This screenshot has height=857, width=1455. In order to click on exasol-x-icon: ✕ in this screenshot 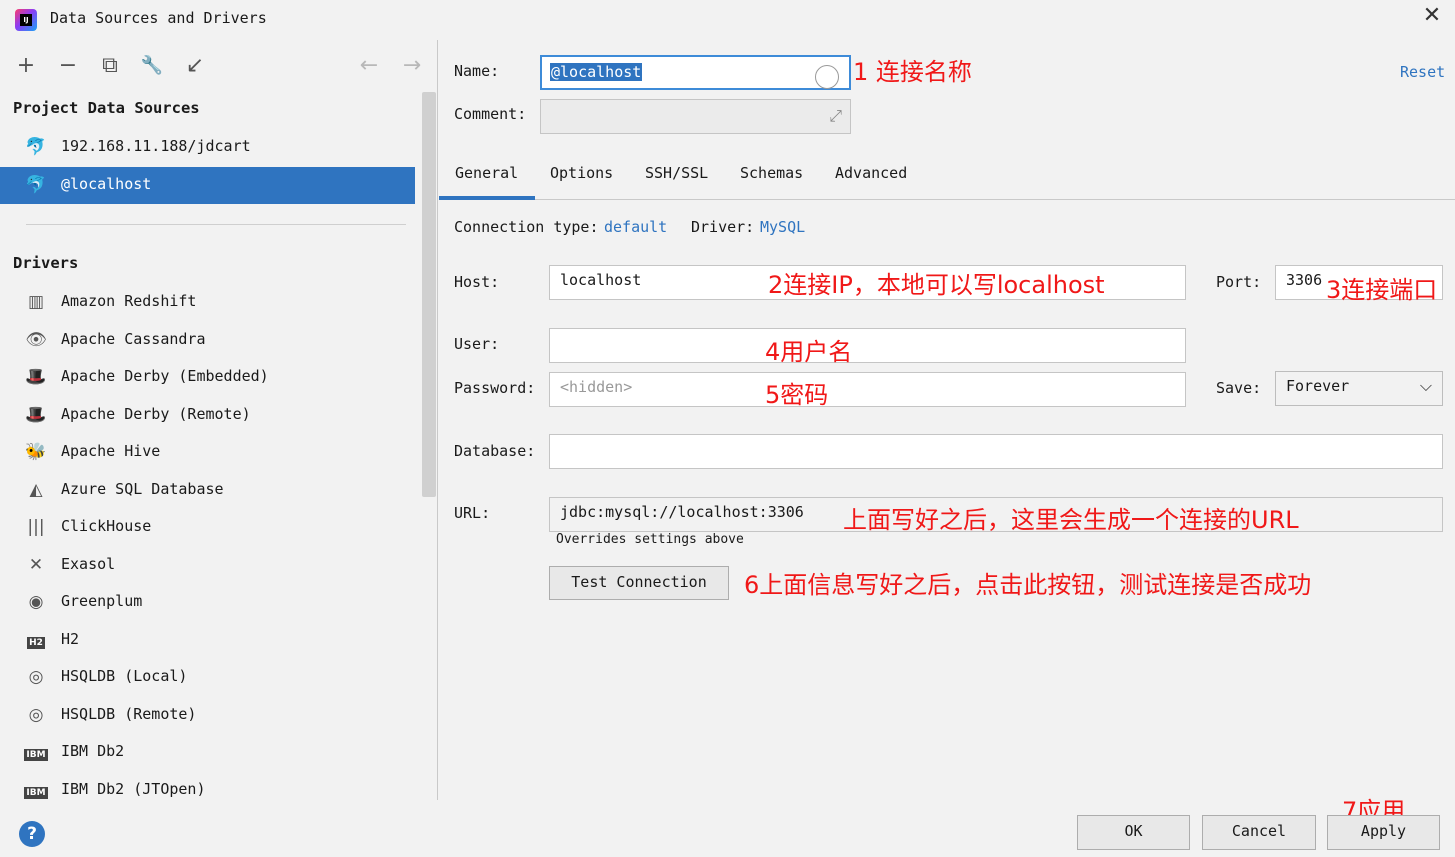, I will do `click(36, 565)`.